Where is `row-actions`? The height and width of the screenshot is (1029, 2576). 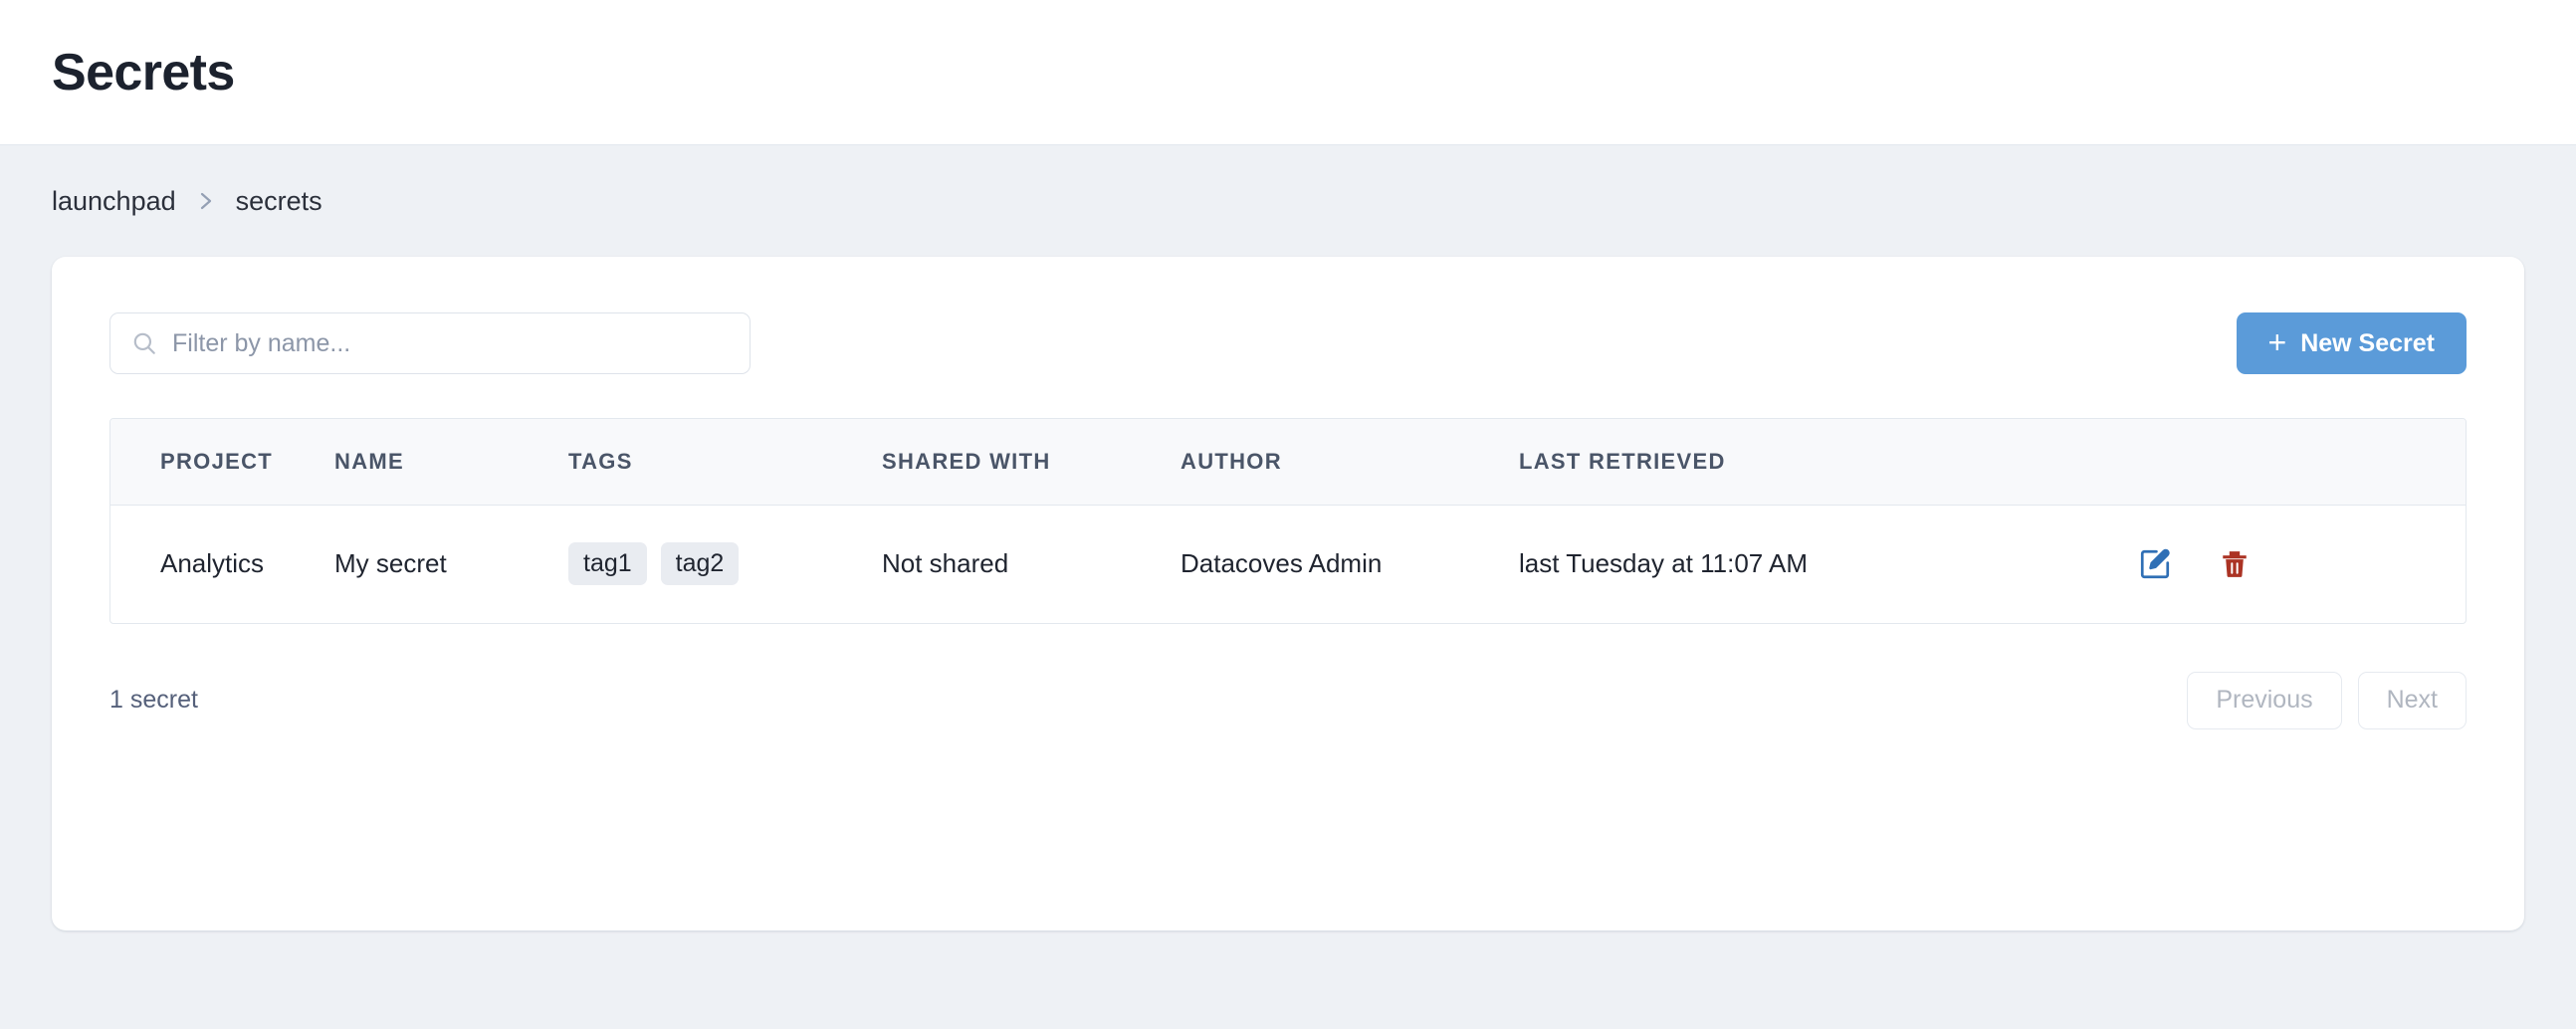
row-actions is located at coordinates (2301, 564).